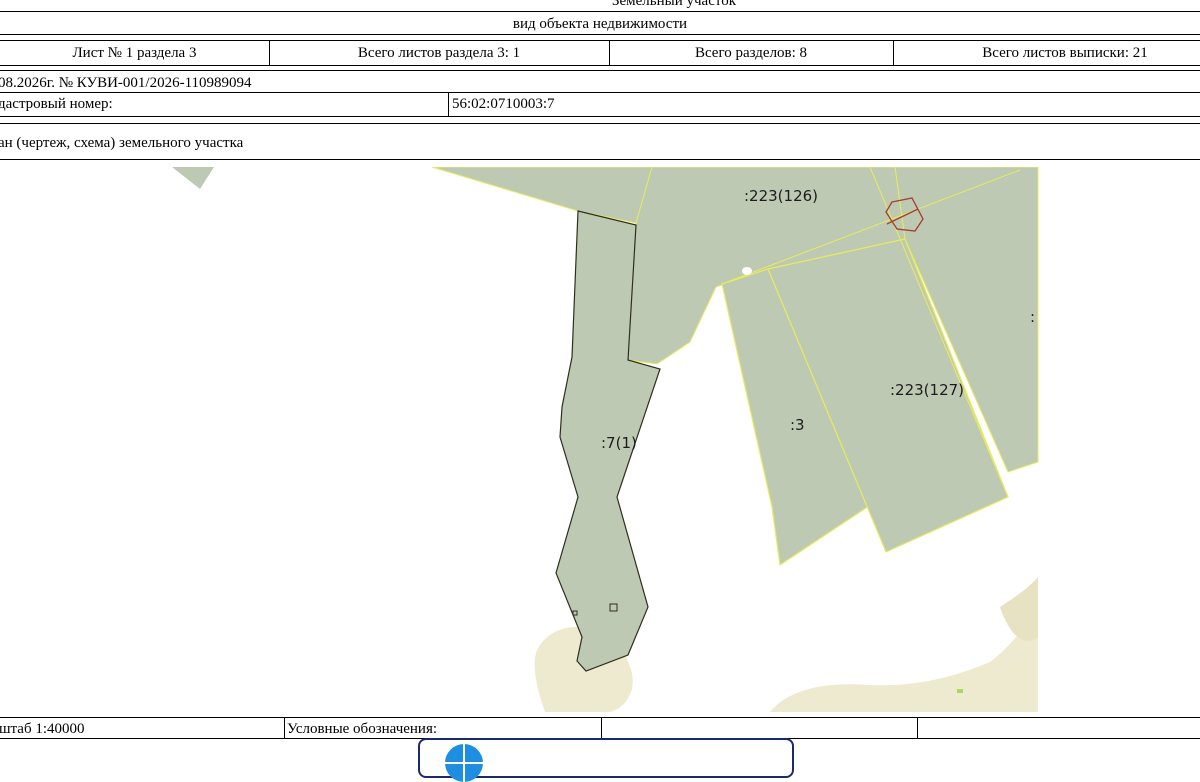 This screenshot has width=1200, height=782. Describe the element at coordinates (56, 104) in the screenshot. I see `cadastral-number-label: дастровый номер:` at that location.